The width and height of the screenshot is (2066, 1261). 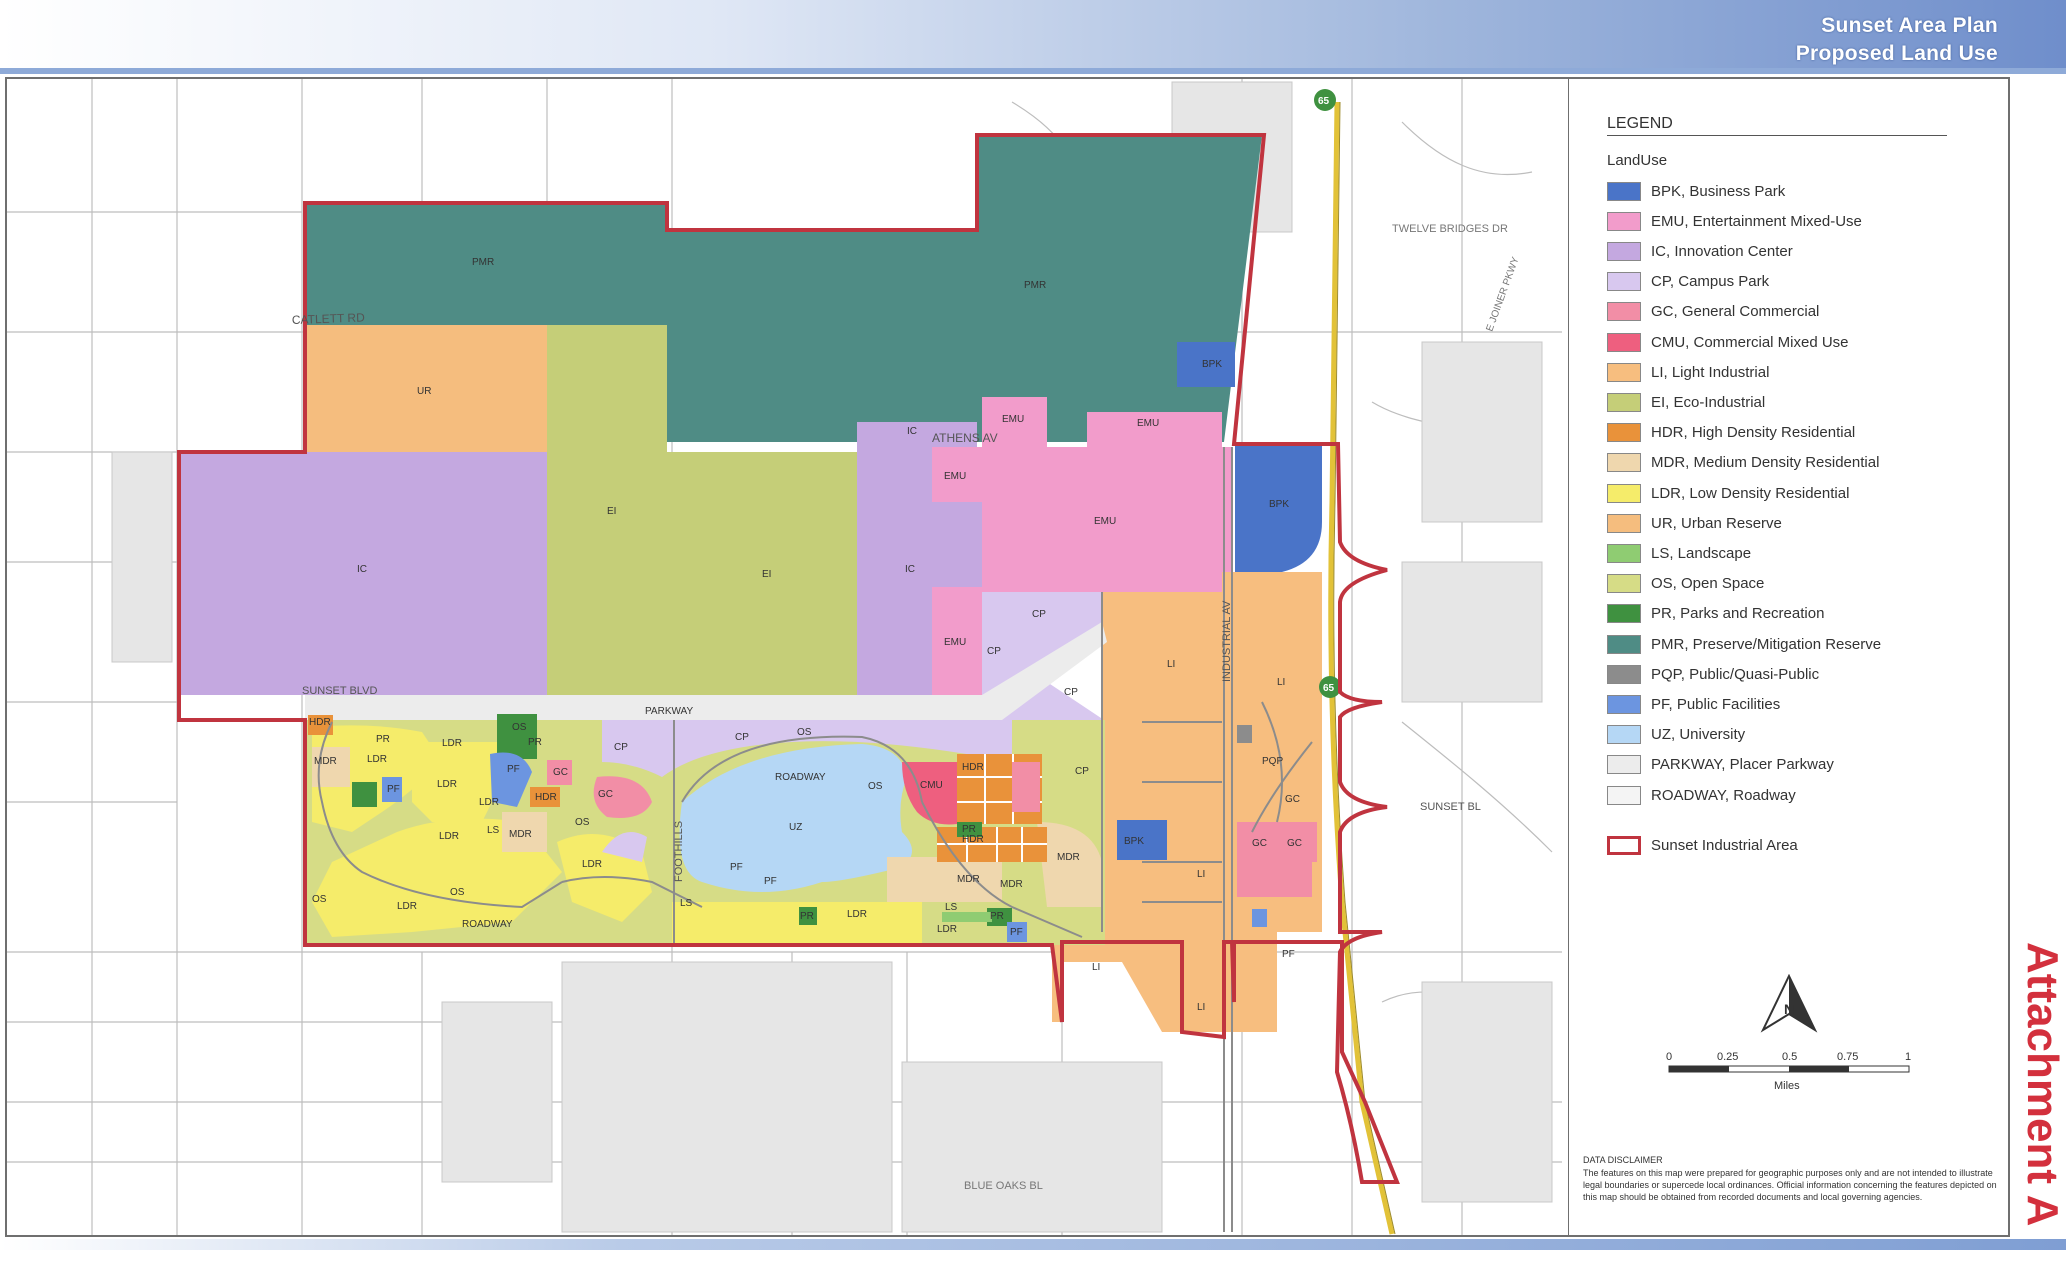 What do you see at coordinates (1624, 674) in the screenshot?
I see `legend-swatch-pqp` at bounding box center [1624, 674].